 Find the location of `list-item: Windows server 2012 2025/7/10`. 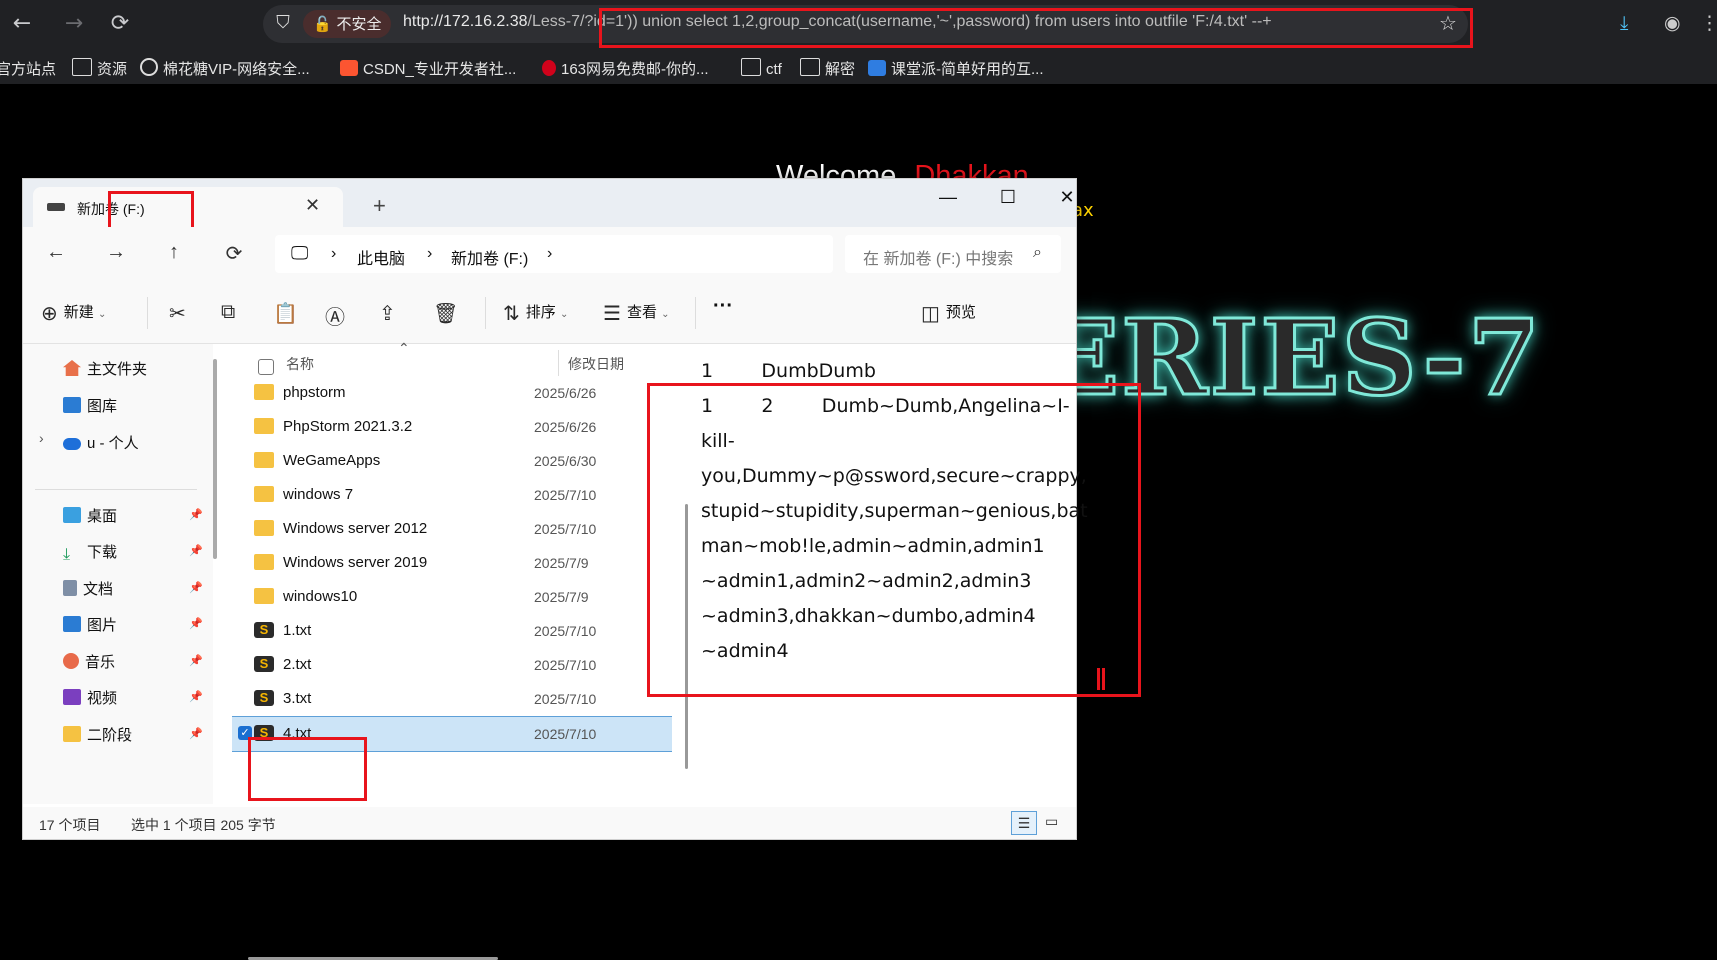

list-item: Windows server 2012 2025/7/10 is located at coordinates (452, 529).